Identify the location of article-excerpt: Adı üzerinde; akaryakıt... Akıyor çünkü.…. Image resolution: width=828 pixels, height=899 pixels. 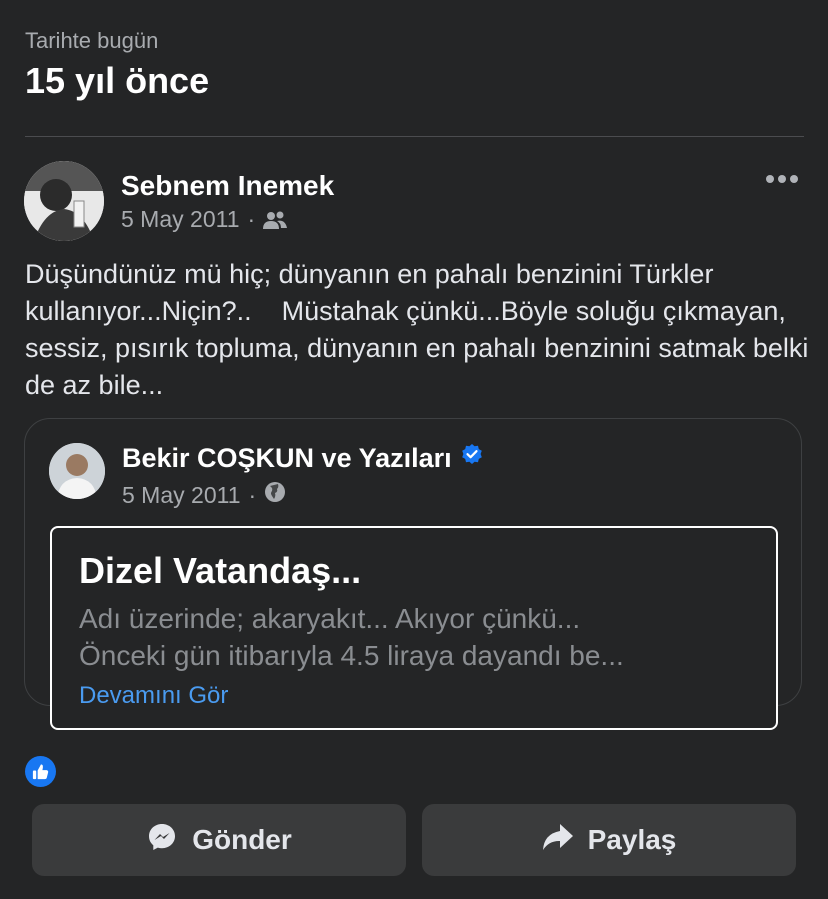
(424, 637).